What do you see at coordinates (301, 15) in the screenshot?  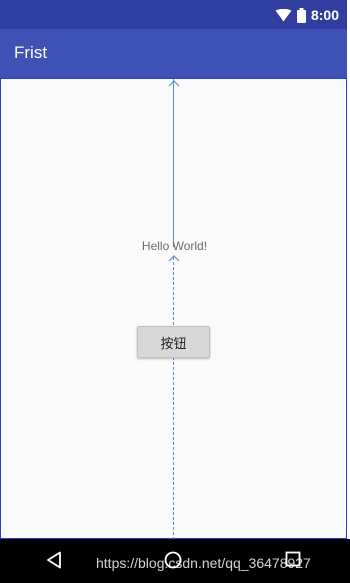 I see `battery-icon` at bounding box center [301, 15].